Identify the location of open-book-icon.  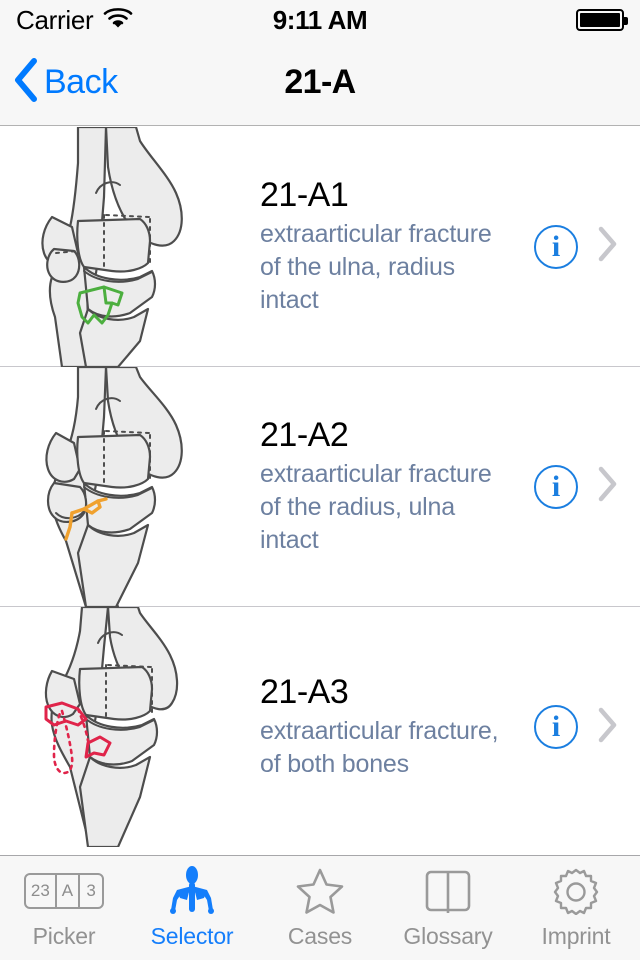
(448, 891).